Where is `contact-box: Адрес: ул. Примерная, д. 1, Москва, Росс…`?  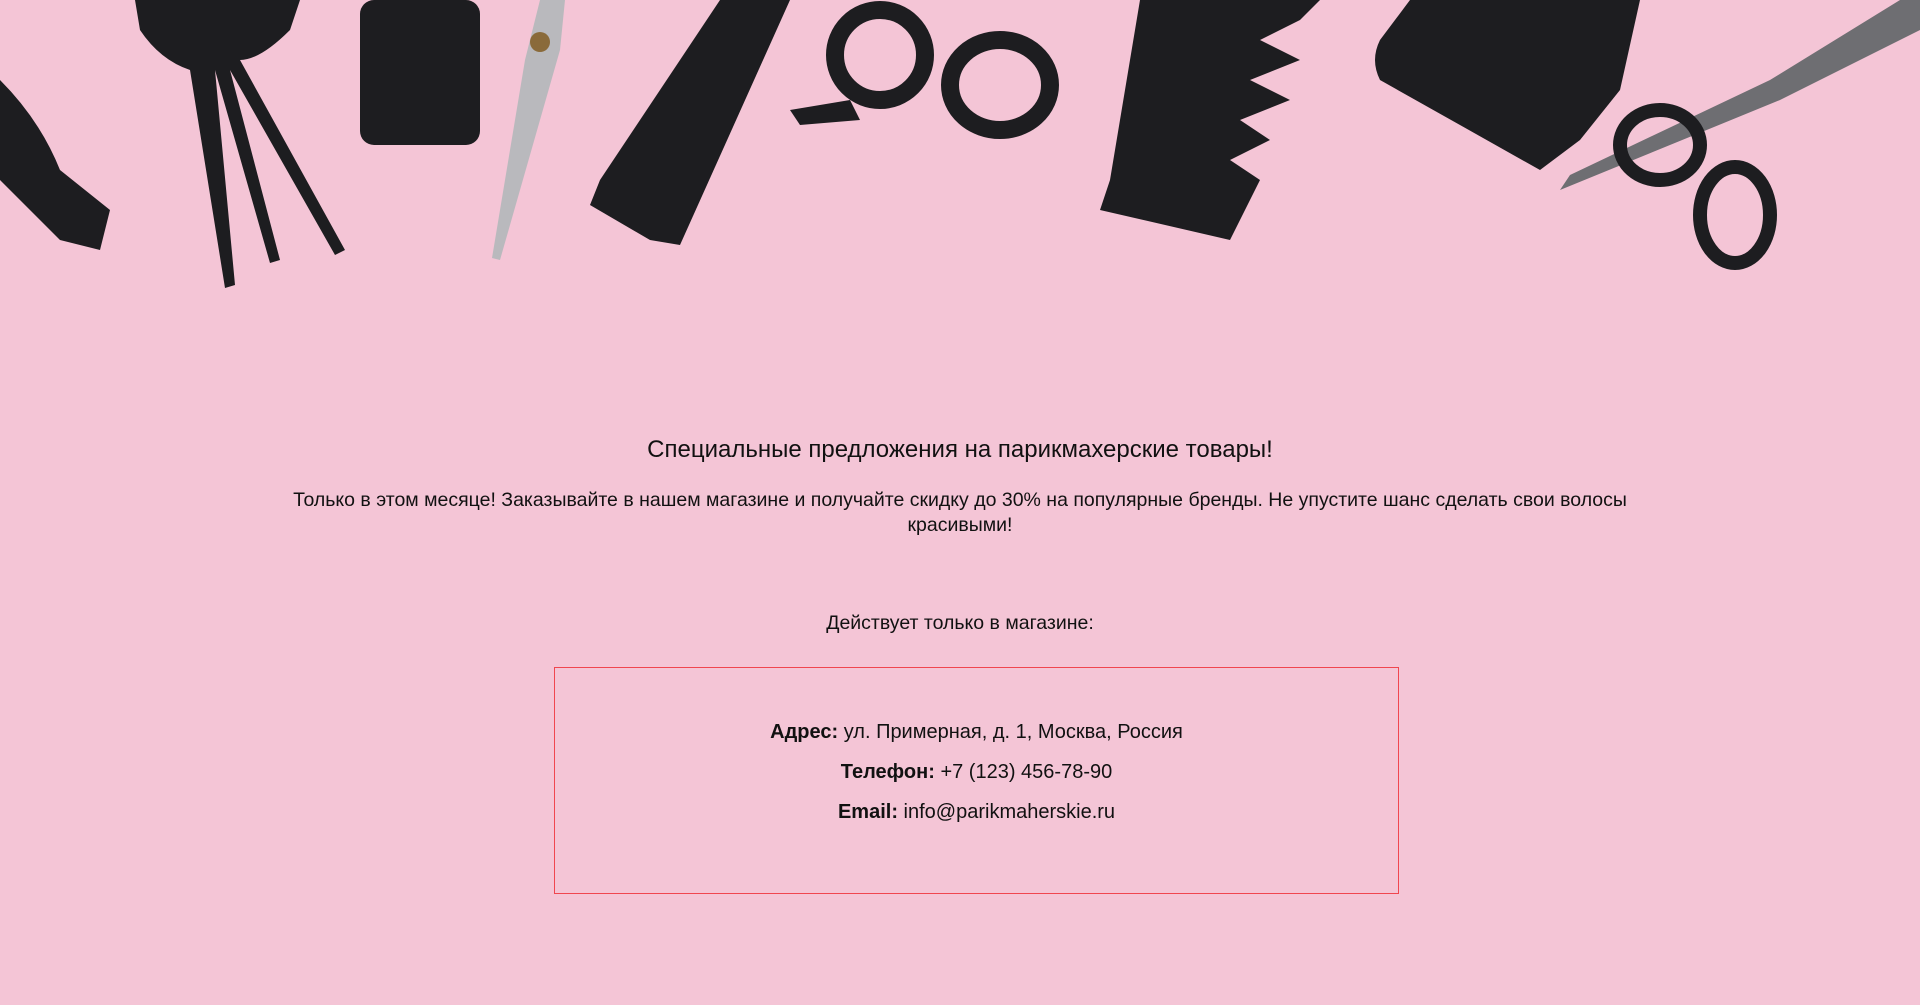
contact-box: Адрес: ул. Примерная, д. 1, Москва, Росс… is located at coordinates (976, 780).